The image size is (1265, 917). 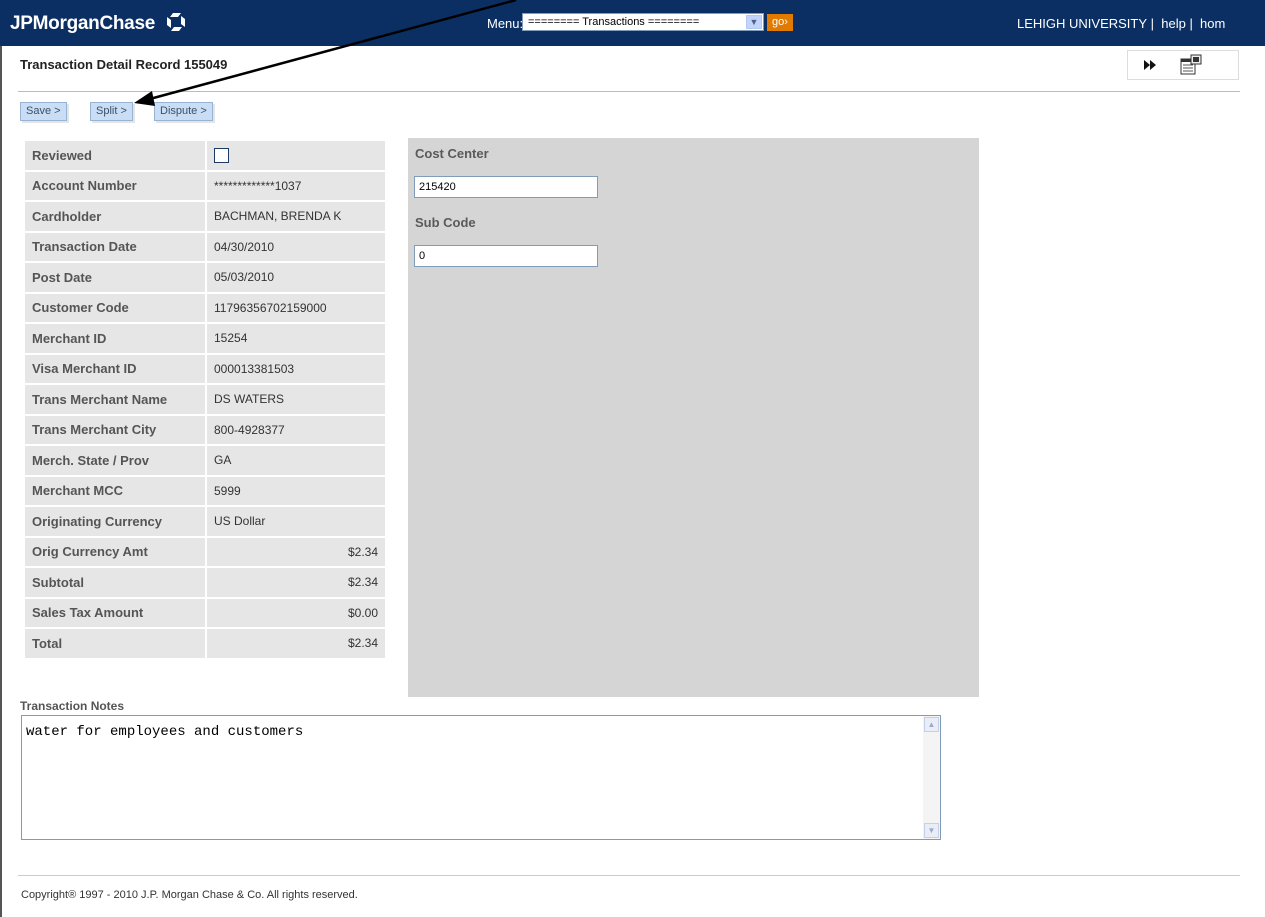 I want to click on row-value: 05/03/2010, so click(x=296, y=277).